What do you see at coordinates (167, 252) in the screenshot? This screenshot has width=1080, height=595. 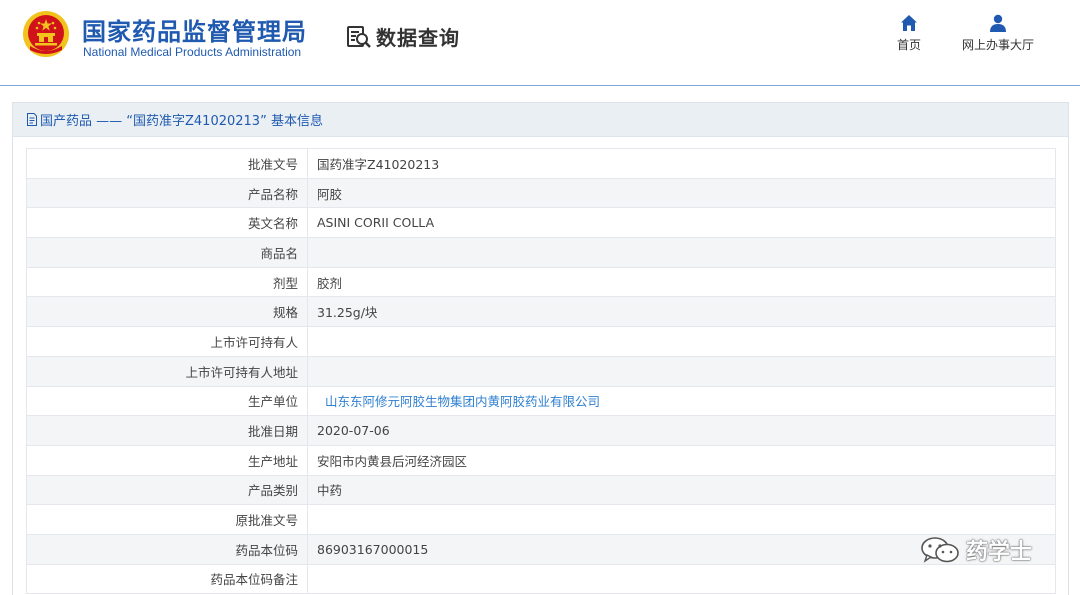 I see `field-label: 商品名` at bounding box center [167, 252].